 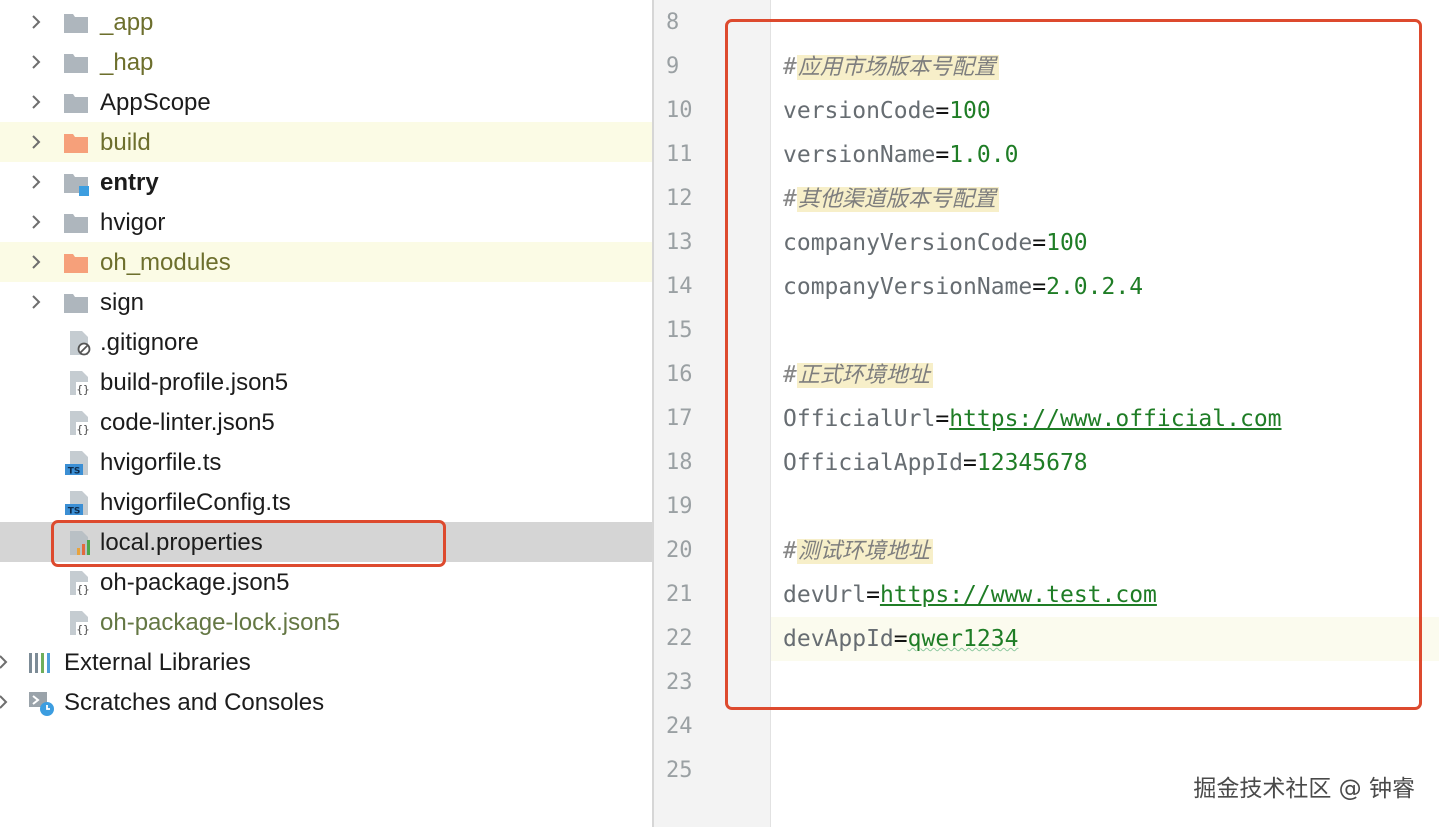 What do you see at coordinates (194, 382) in the screenshot?
I see `tree-item-label: build-profile.json5` at bounding box center [194, 382].